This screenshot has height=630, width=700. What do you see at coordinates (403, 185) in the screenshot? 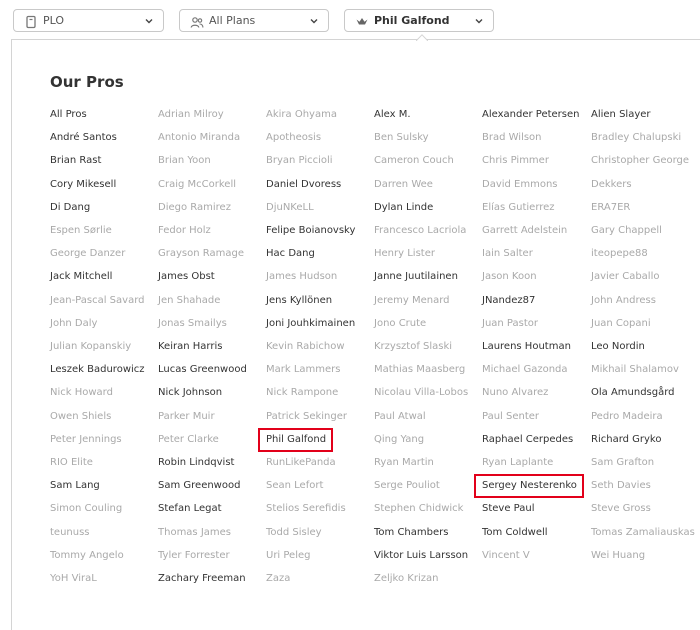
I see `pro-link: Darren Wee` at bounding box center [403, 185].